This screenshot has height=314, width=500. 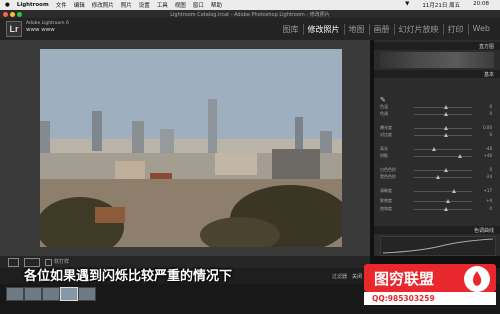 What do you see at coordinates (216, 5) in the screenshot?
I see `menu-help: 帮助` at bounding box center [216, 5].